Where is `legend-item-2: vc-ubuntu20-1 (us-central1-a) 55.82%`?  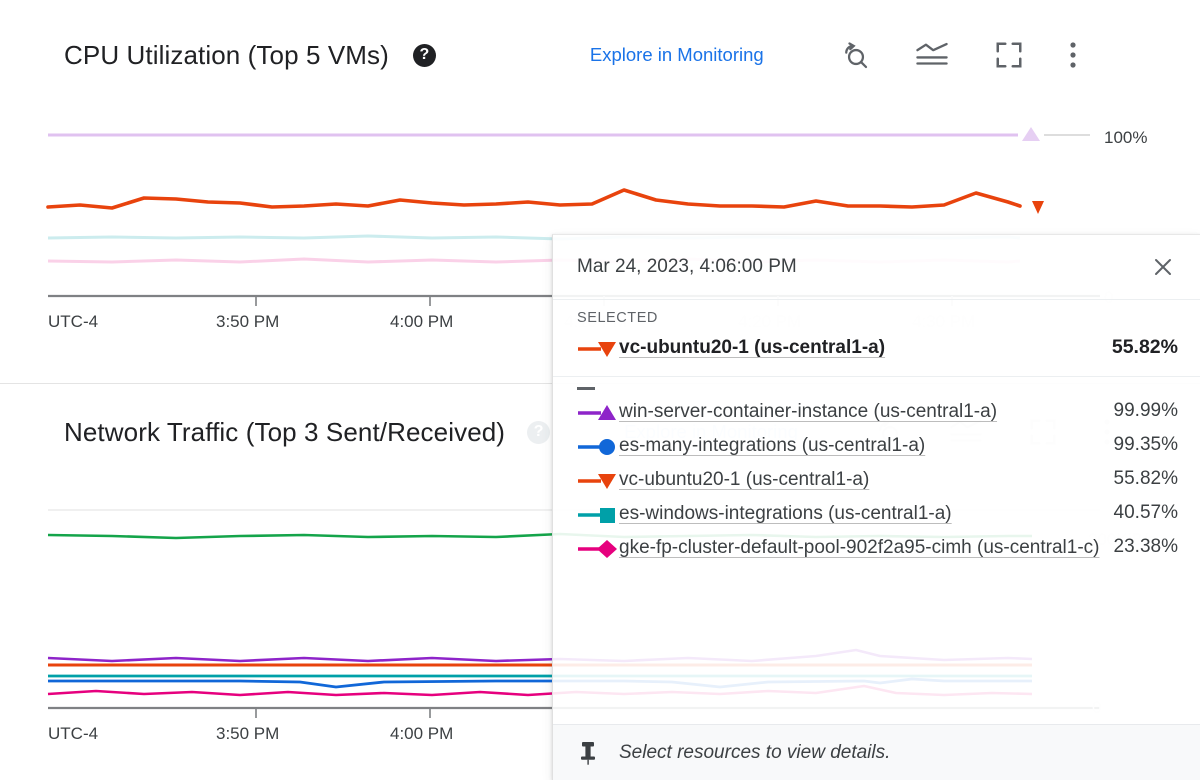
legend-item-2: vc-ubuntu20-1 (us-central1-a) 55.82% is located at coordinates (876, 481).